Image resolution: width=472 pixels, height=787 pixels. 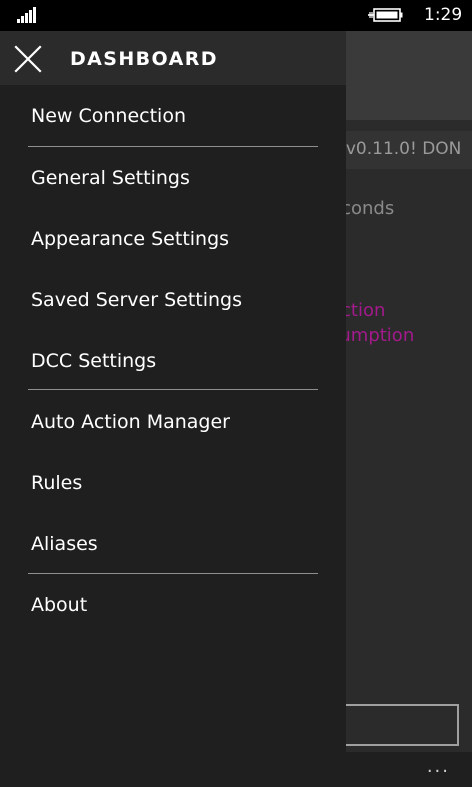 I want to click on drawer-title: DASHBOARD, so click(x=144, y=59).